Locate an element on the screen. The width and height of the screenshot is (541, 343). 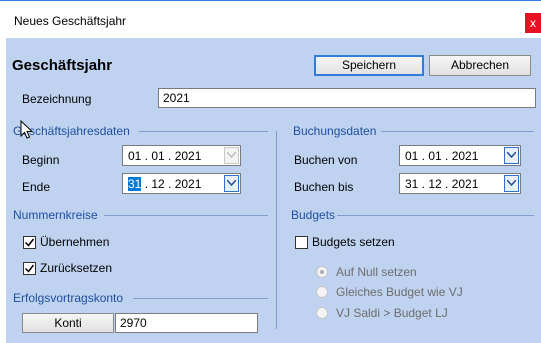
radio-auf-null-label: Auf Null setzen is located at coordinates (376, 272).